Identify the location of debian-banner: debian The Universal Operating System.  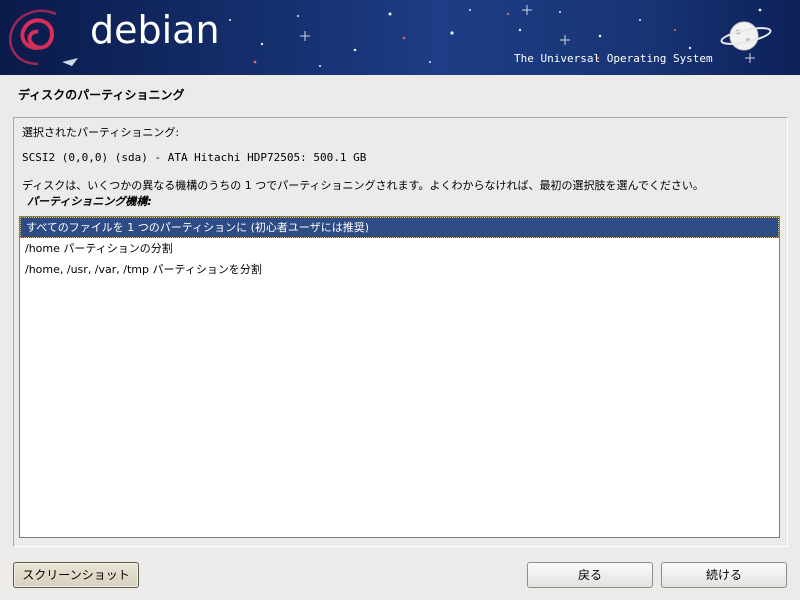
(400, 37).